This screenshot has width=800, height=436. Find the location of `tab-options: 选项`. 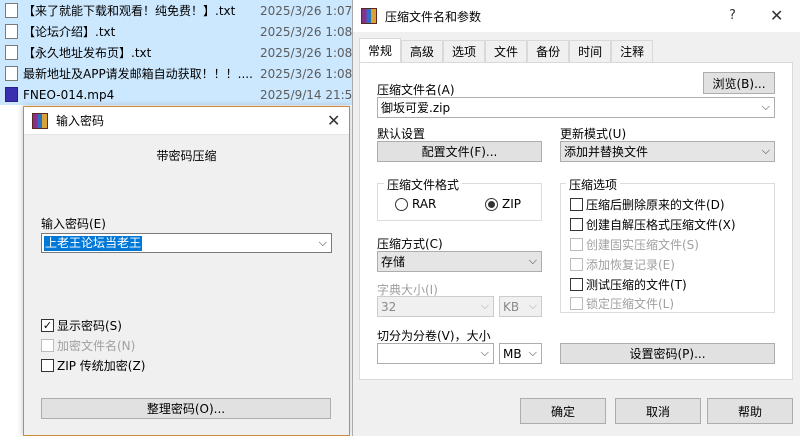

tab-options: 选项 is located at coordinates (464, 51).